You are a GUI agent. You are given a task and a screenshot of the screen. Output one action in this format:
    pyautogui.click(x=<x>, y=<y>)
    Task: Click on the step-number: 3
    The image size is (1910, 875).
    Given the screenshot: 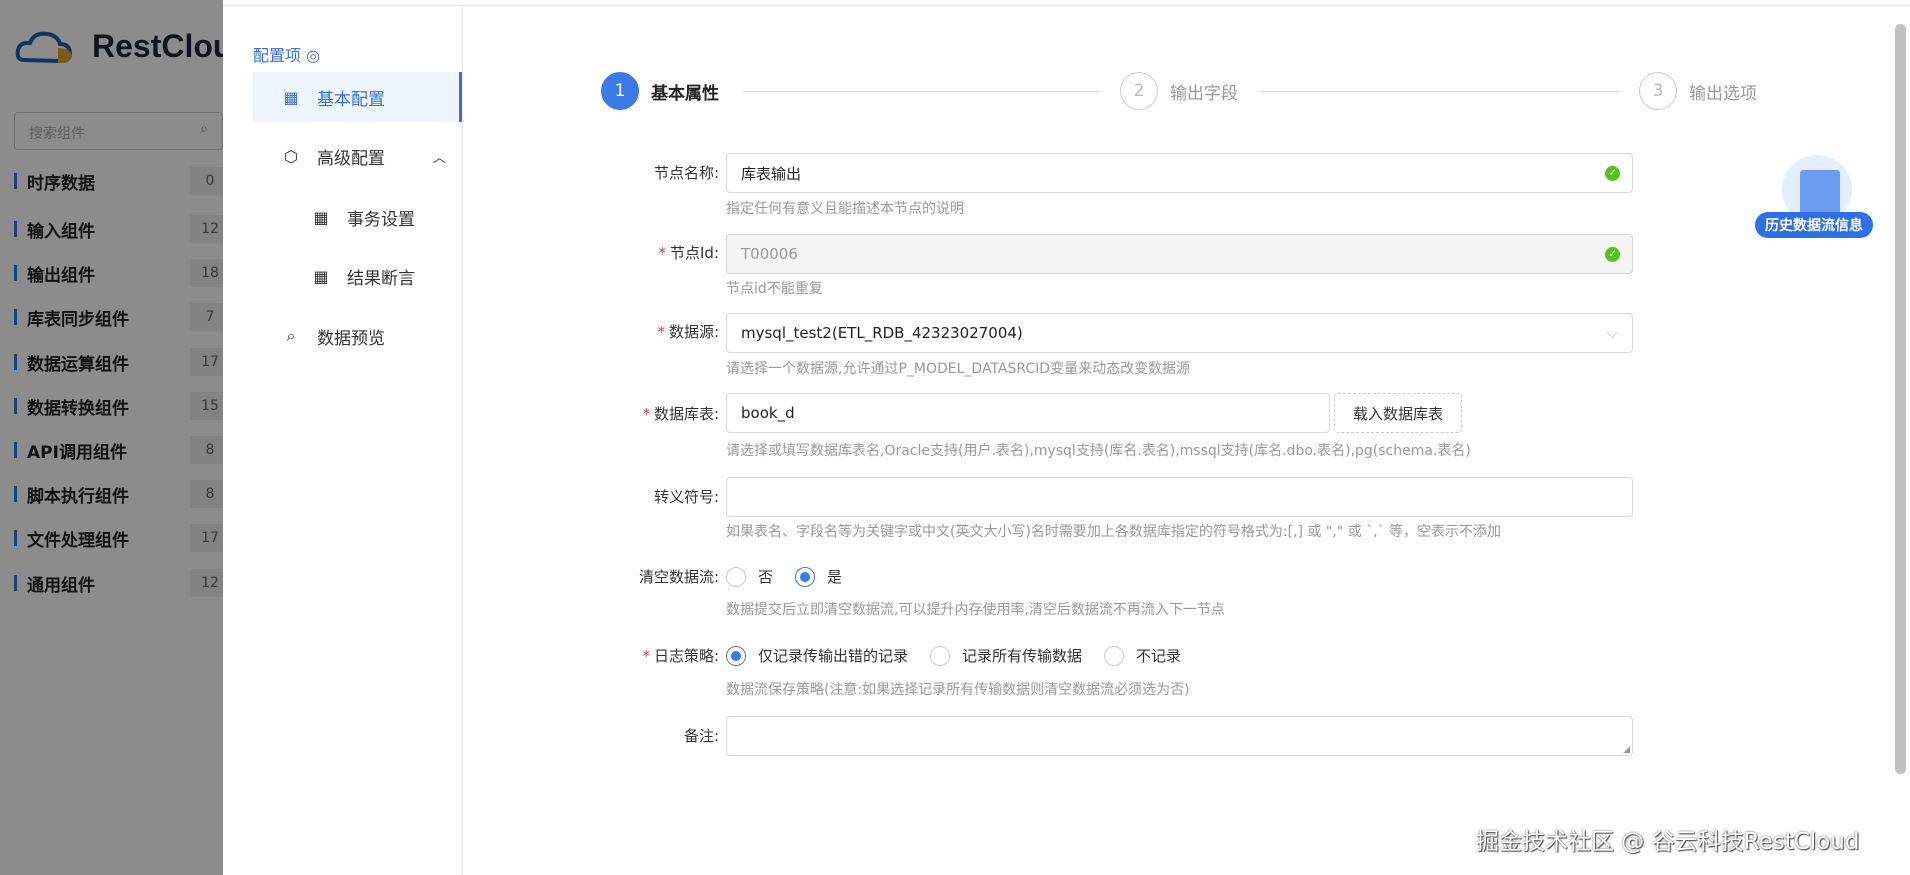 What is the action you would take?
    pyautogui.click(x=1658, y=91)
    